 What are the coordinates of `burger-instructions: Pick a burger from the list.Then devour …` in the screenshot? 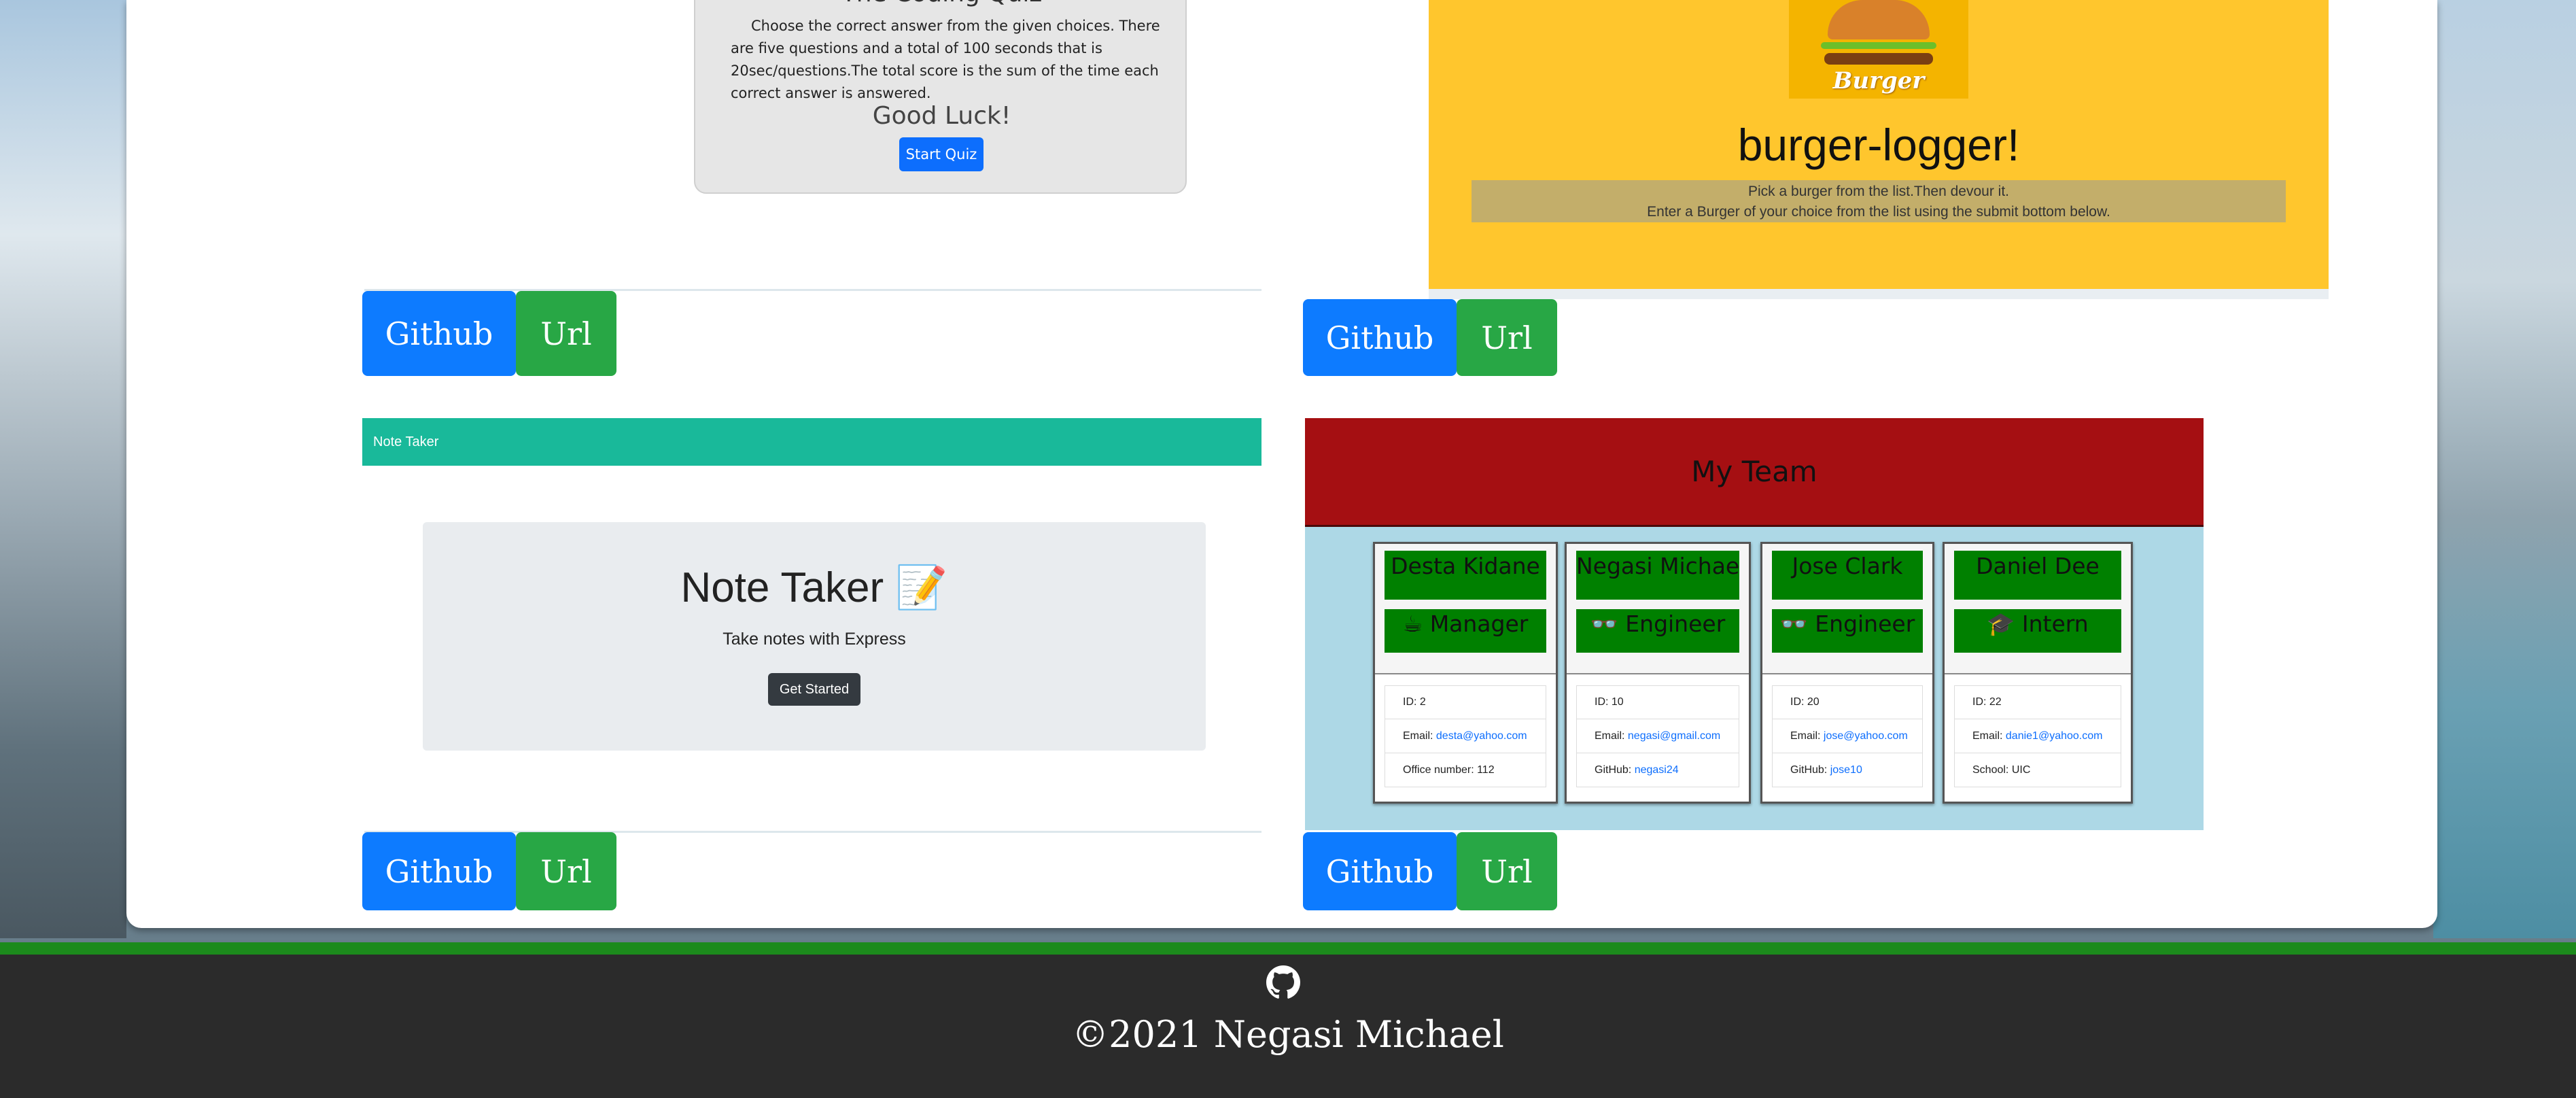 It's located at (1879, 201).